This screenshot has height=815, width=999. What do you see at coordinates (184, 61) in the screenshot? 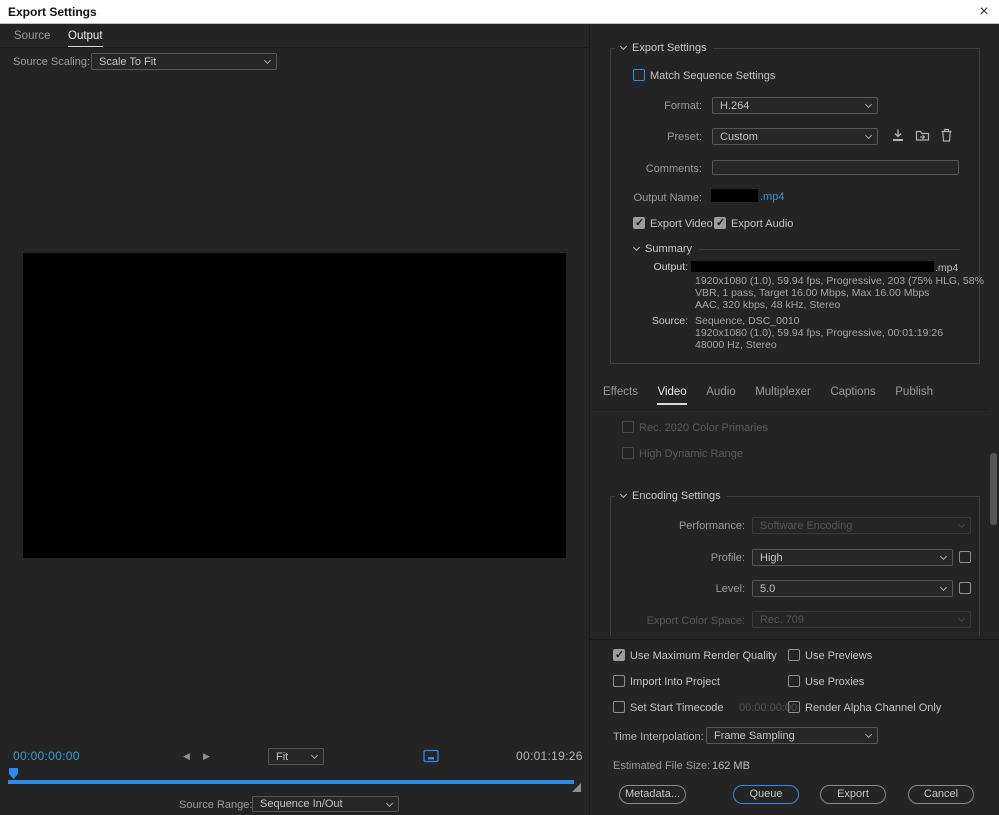
I see `source-scaling-select: Scale To Fit` at bounding box center [184, 61].